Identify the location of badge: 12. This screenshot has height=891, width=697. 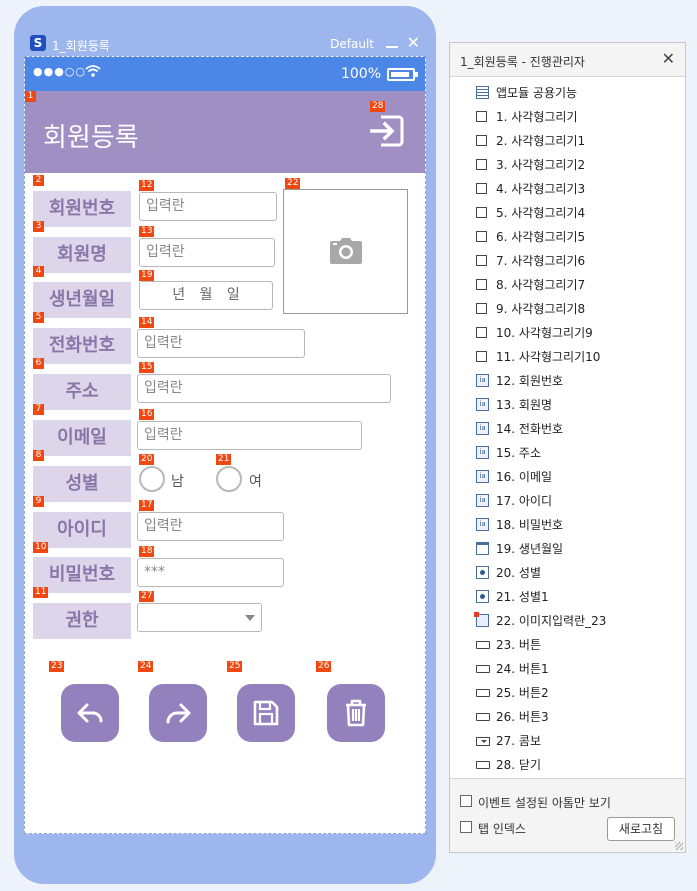
(147, 185).